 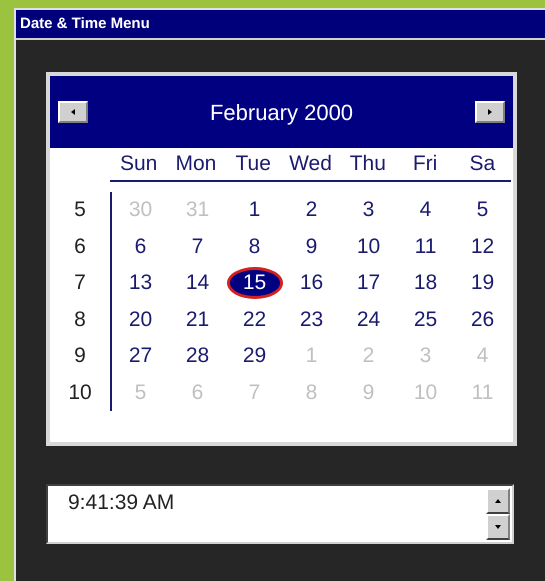 What do you see at coordinates (198, 319) in the screenshot?
I see `day-cell: 21` at bounding box center [198, 319].